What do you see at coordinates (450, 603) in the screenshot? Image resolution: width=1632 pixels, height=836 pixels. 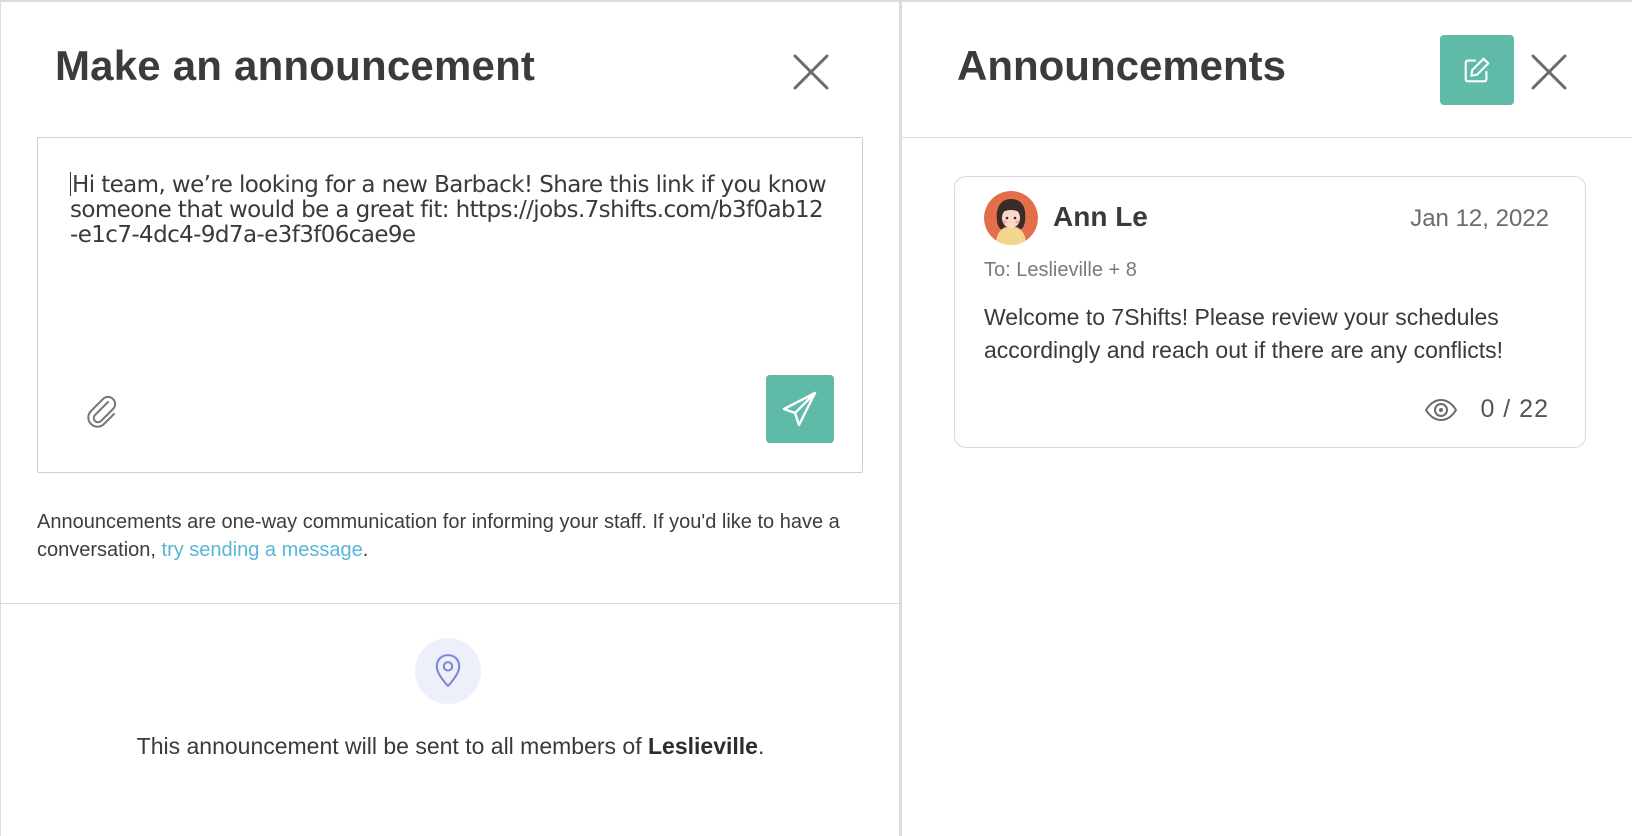 I see `section-divider` at bounding box center [450, 603].